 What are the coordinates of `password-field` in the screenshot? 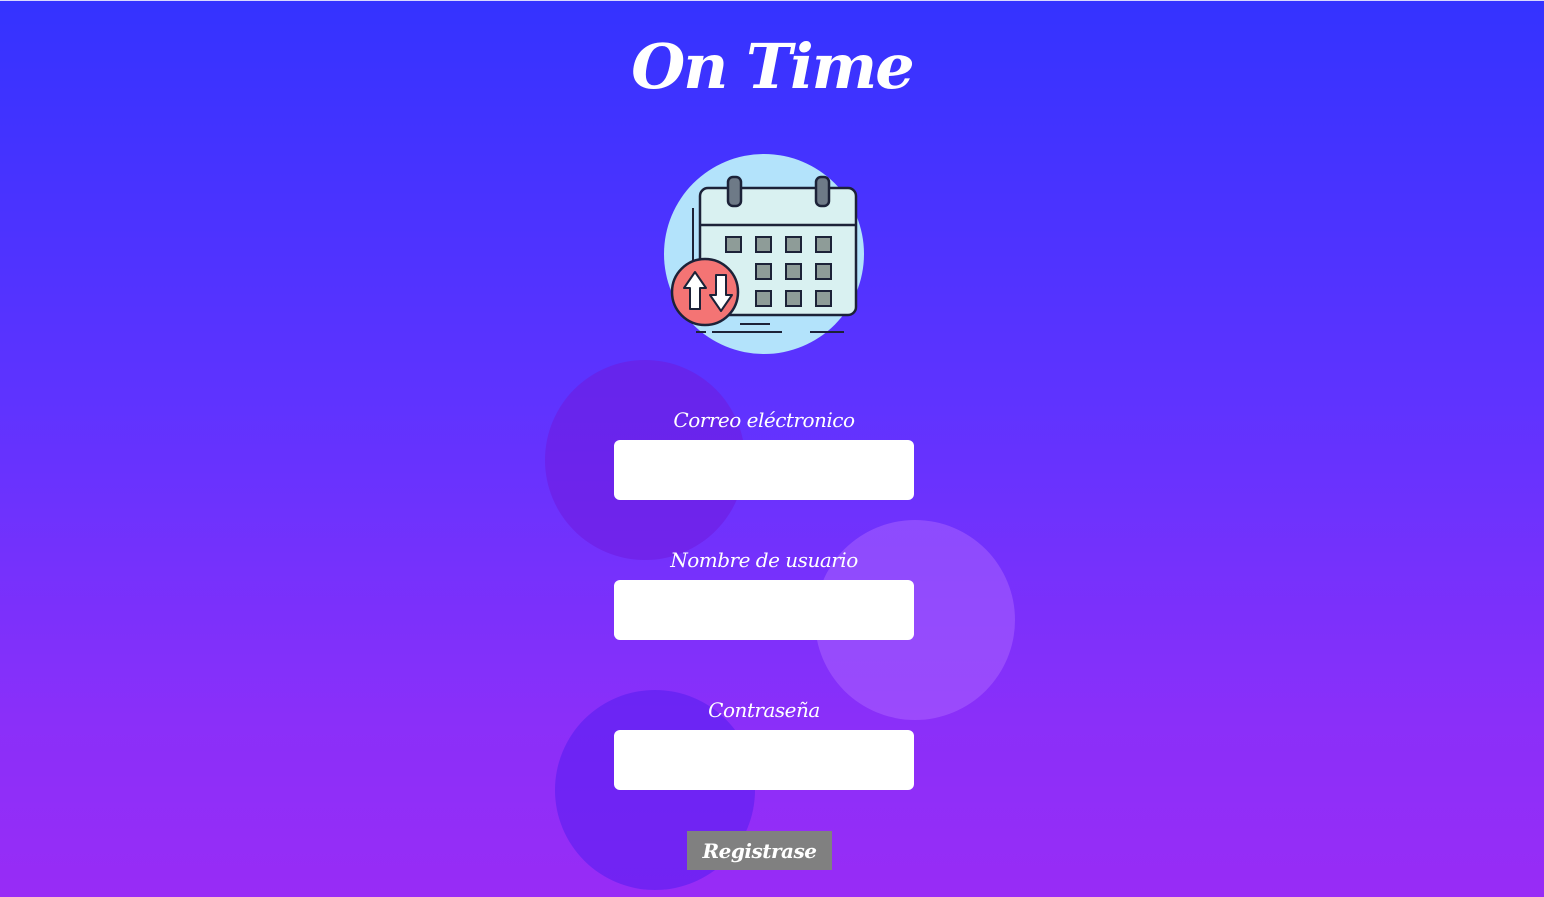 It's located at (764, 760).